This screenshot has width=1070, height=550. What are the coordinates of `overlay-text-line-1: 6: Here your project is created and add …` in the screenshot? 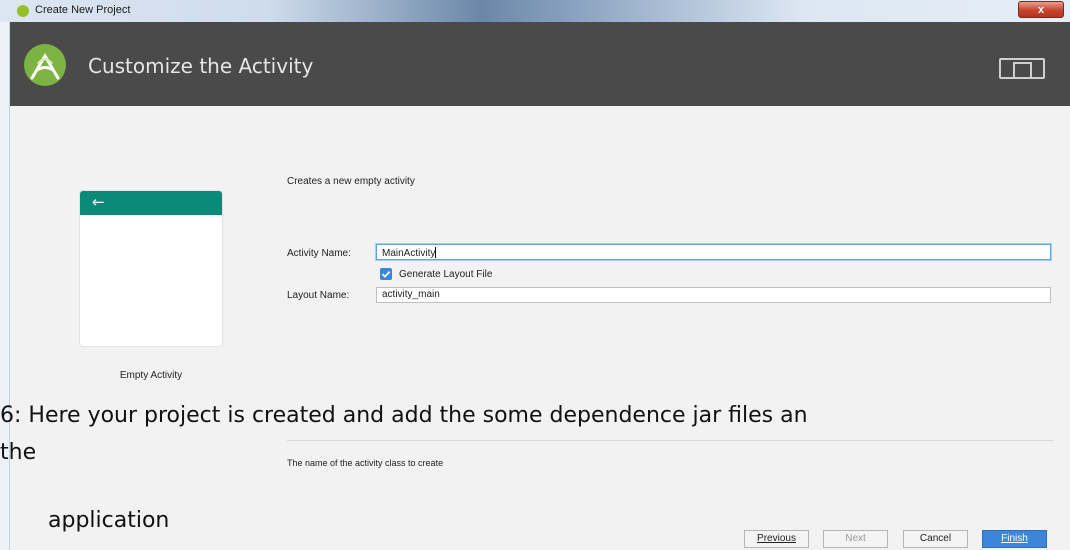 It's located at (404, 415).